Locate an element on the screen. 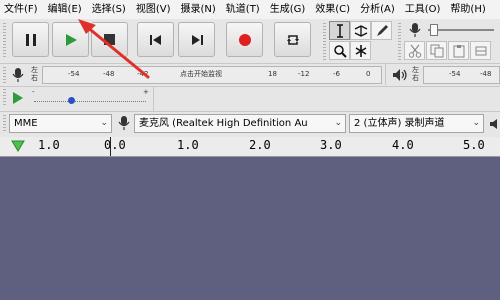  start-monitoring-prompt: 点击开始监视 is located at coordinates (201, 74).